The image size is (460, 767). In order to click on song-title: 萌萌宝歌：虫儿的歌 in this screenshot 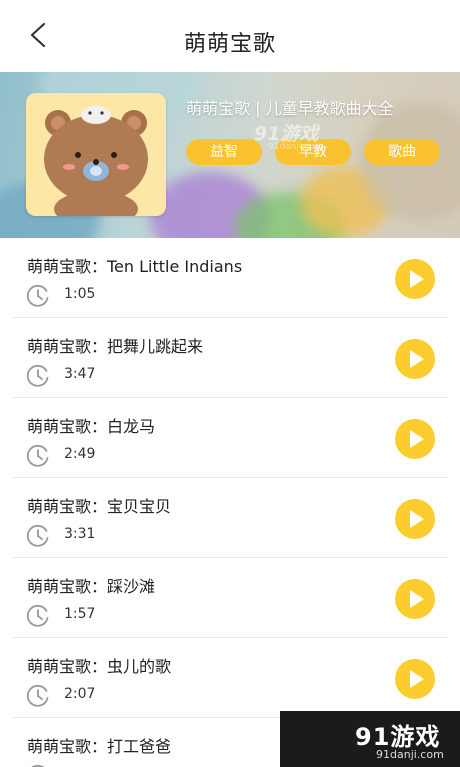, I will do `click(99, 666)`.